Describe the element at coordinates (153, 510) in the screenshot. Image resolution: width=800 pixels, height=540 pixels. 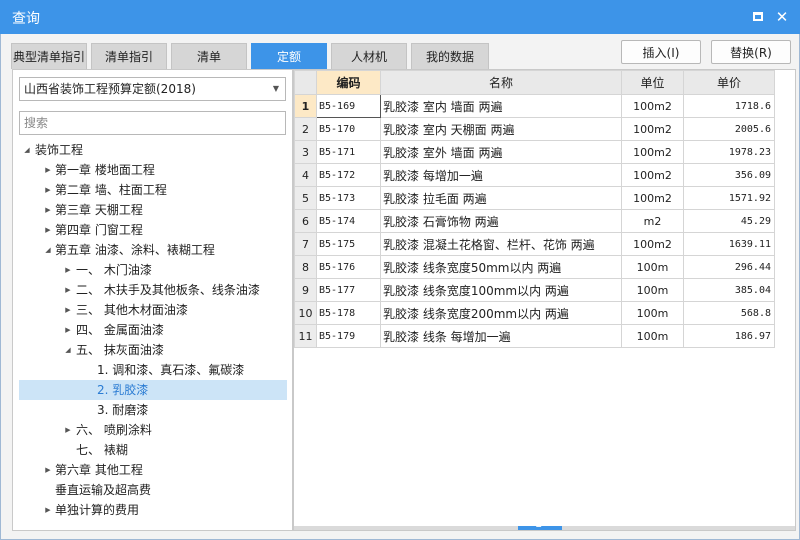
I see `tree-item-separate-costs: ▶ 单独计算的费用` at that location.